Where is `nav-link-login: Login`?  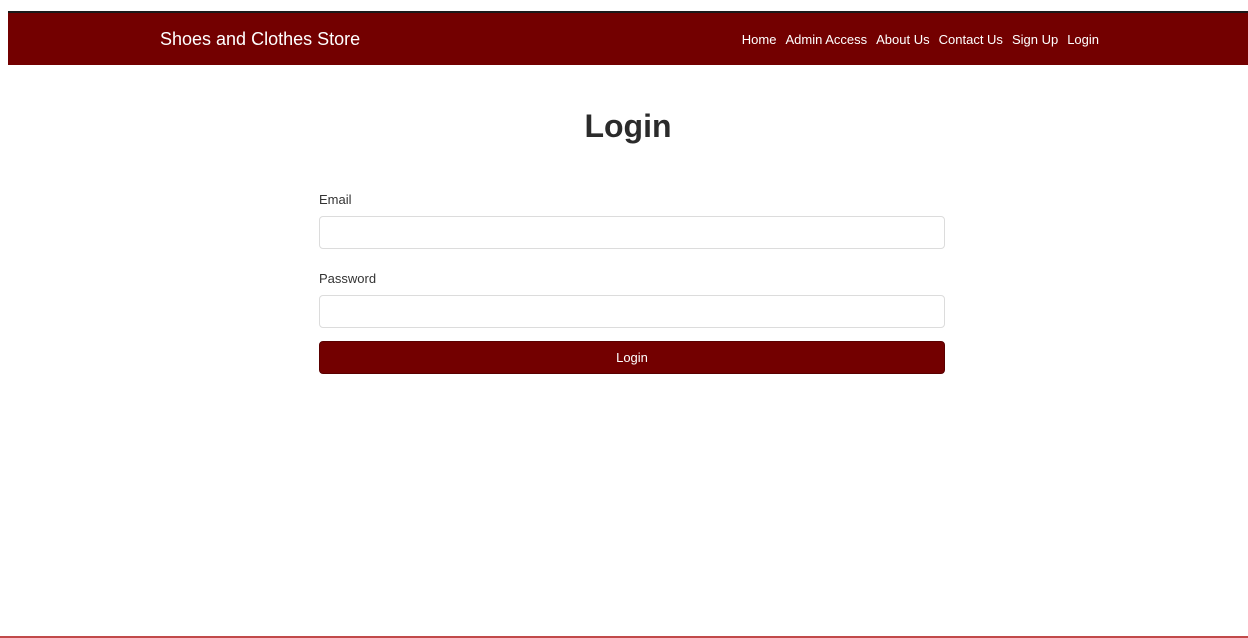 nav-link-login: Login is located at coordinates (1083, 39).